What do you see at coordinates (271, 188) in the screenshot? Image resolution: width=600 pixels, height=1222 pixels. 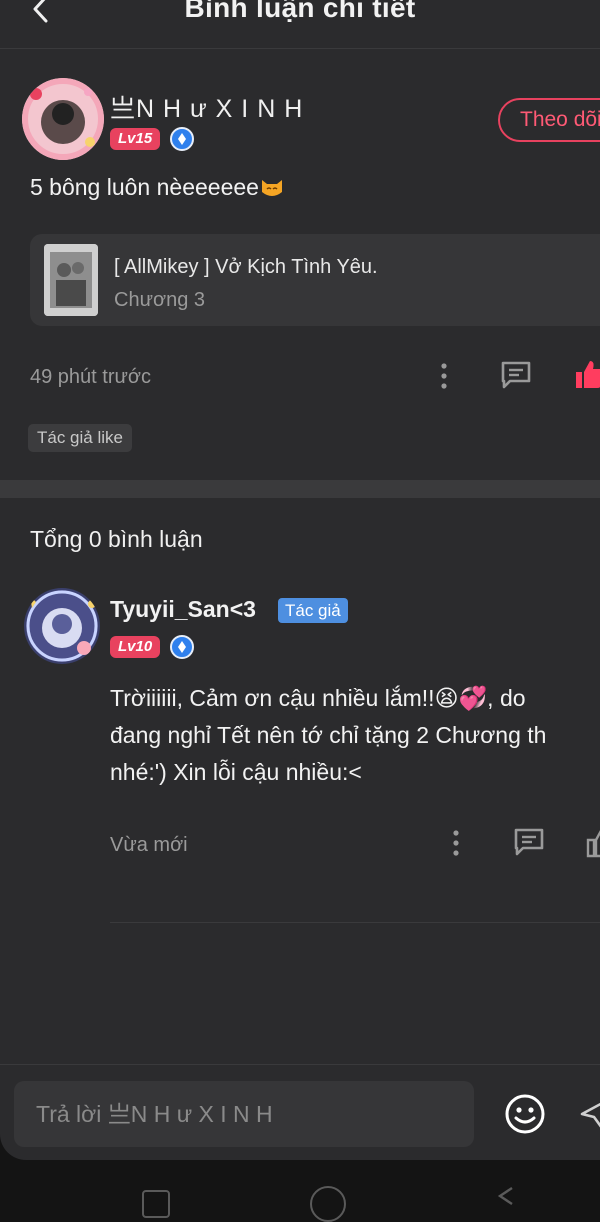 I see `cat-emoji-icon` at bounding box center [271, 188].